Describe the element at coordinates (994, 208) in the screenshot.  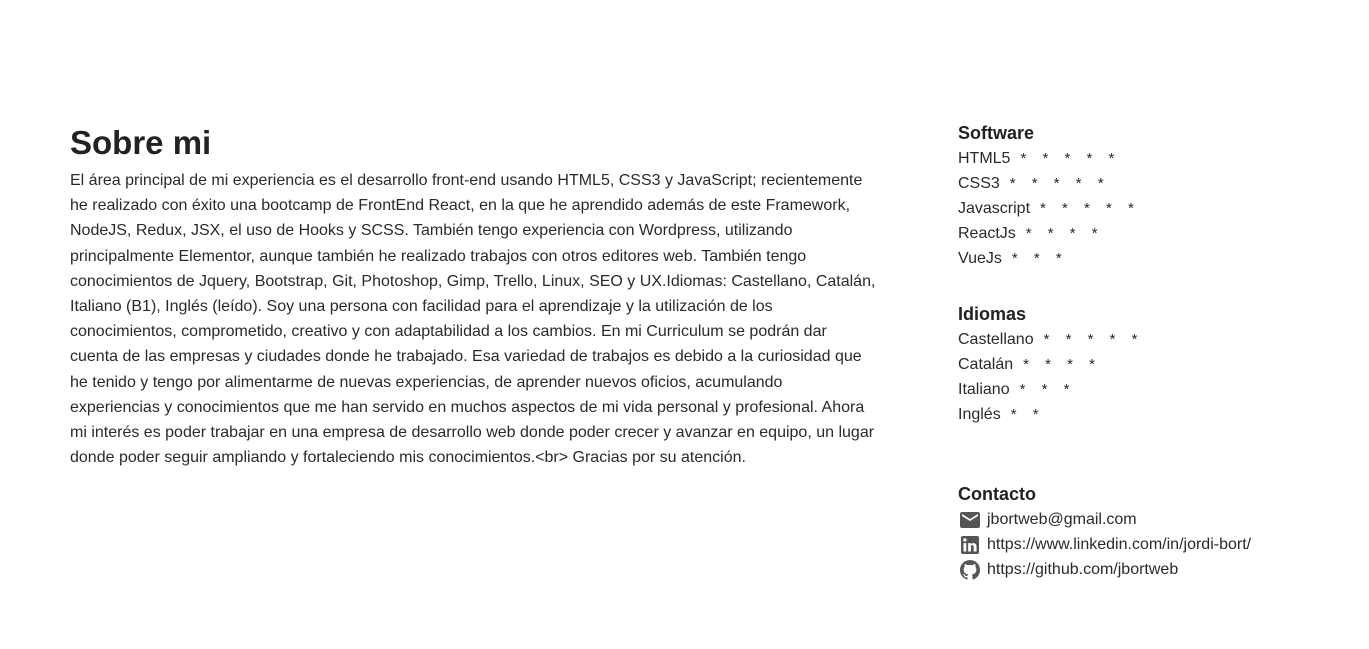
I see `skill-name: Javascript` at that location.